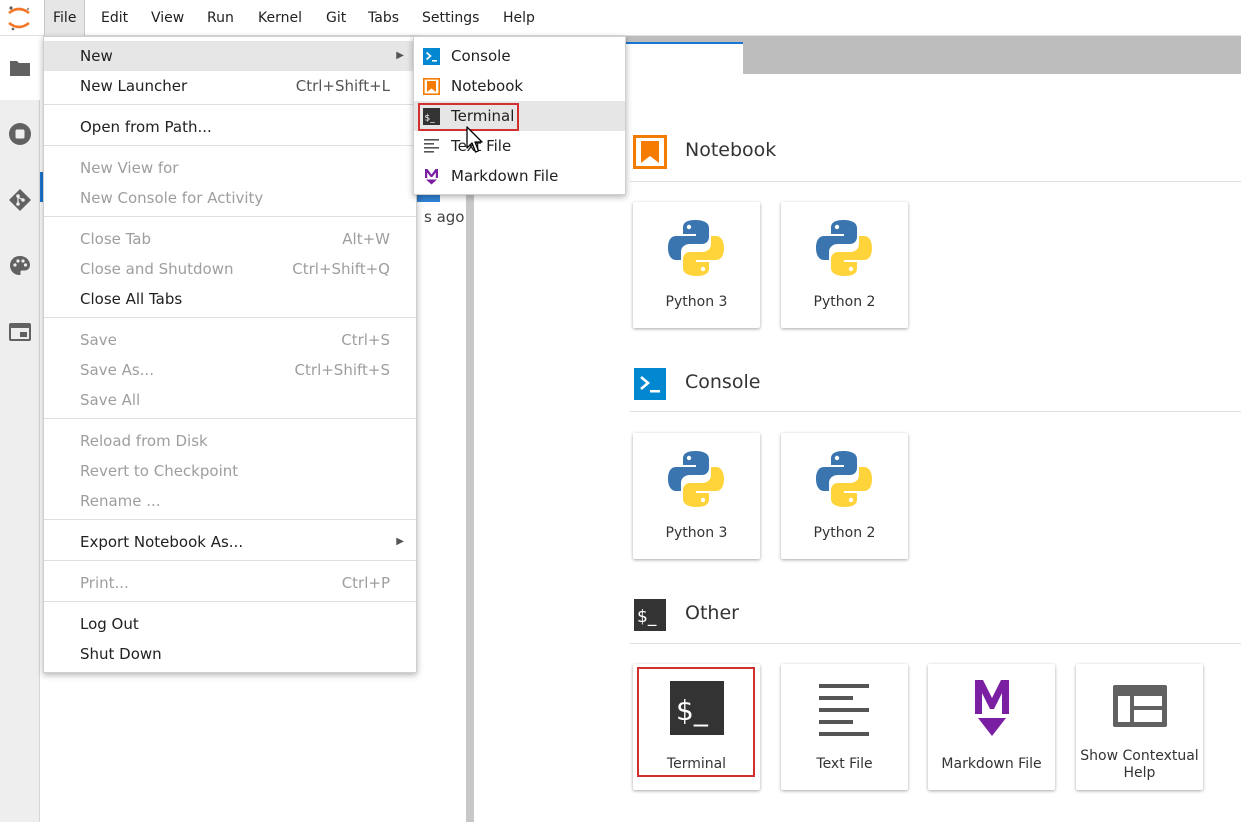  What do you see at coordinates (157, 269) in the screenshot?
I see `menu-item-label: Close and Shutdown` at bounding box center [157, 269].